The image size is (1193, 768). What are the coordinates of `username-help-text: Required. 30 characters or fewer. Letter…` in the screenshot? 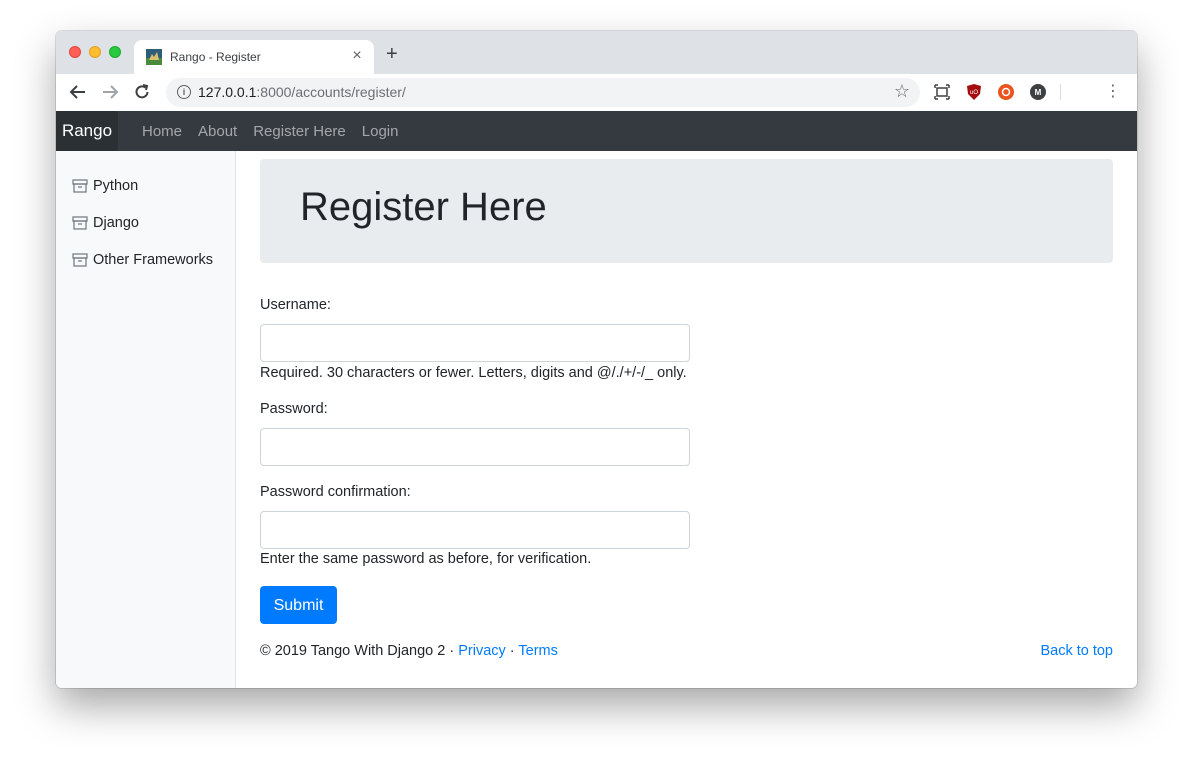 It's located at (473, 373).